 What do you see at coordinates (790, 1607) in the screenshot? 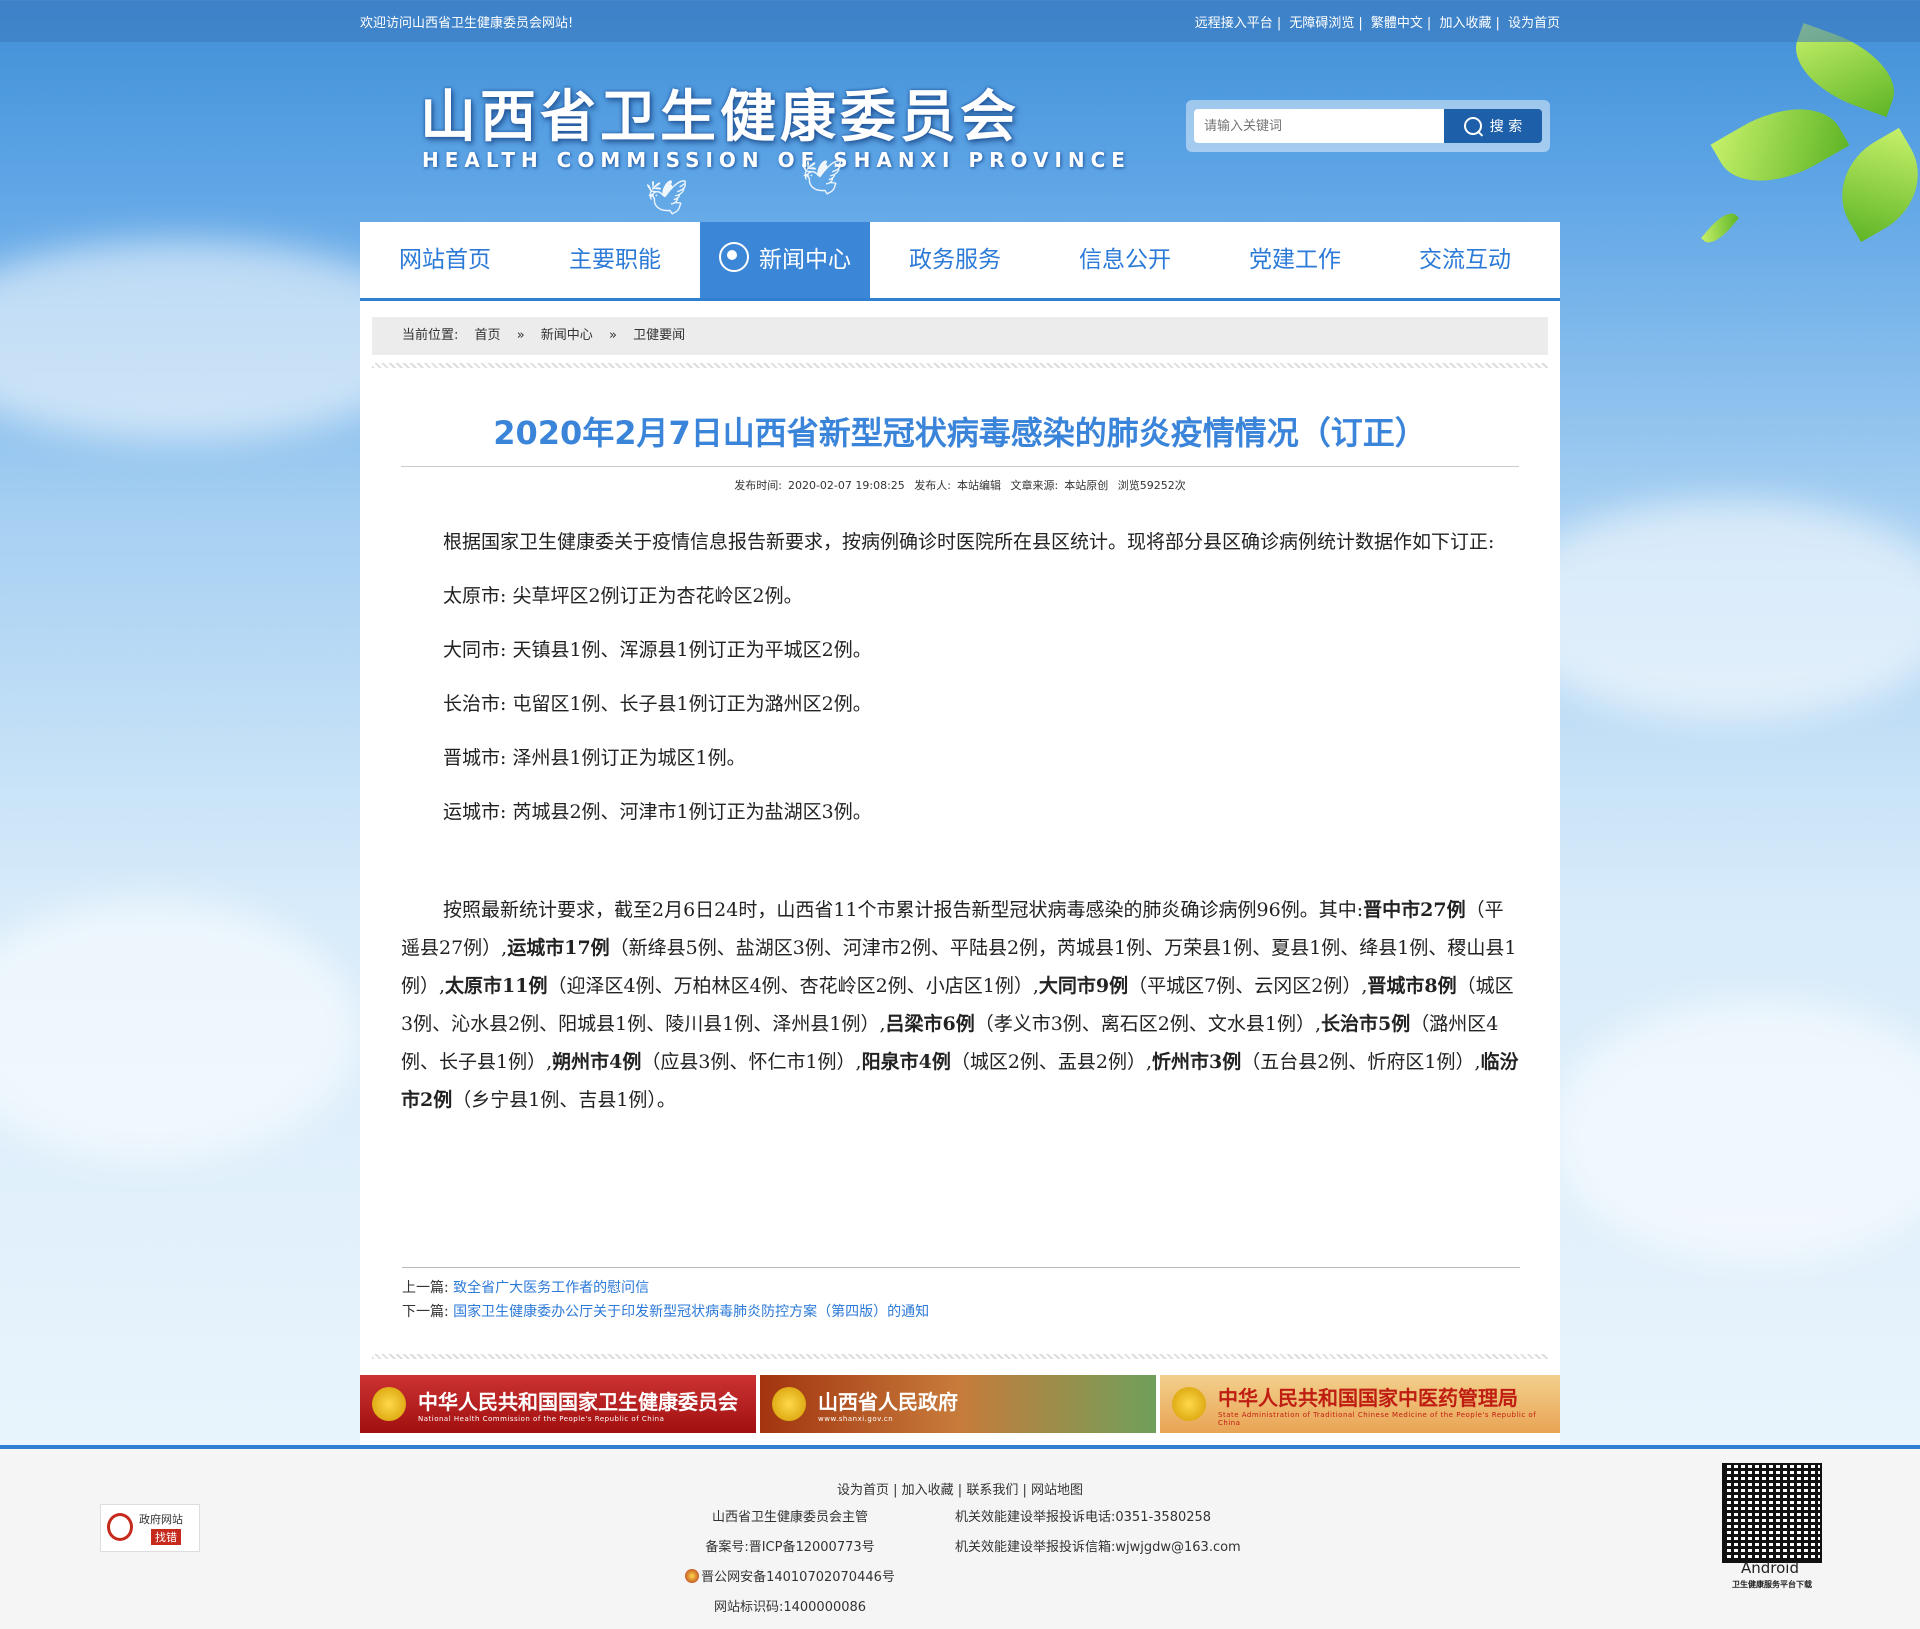
I see `footer-site-id: 网站标识码:1400000086` at bounding box center [790, 1607].